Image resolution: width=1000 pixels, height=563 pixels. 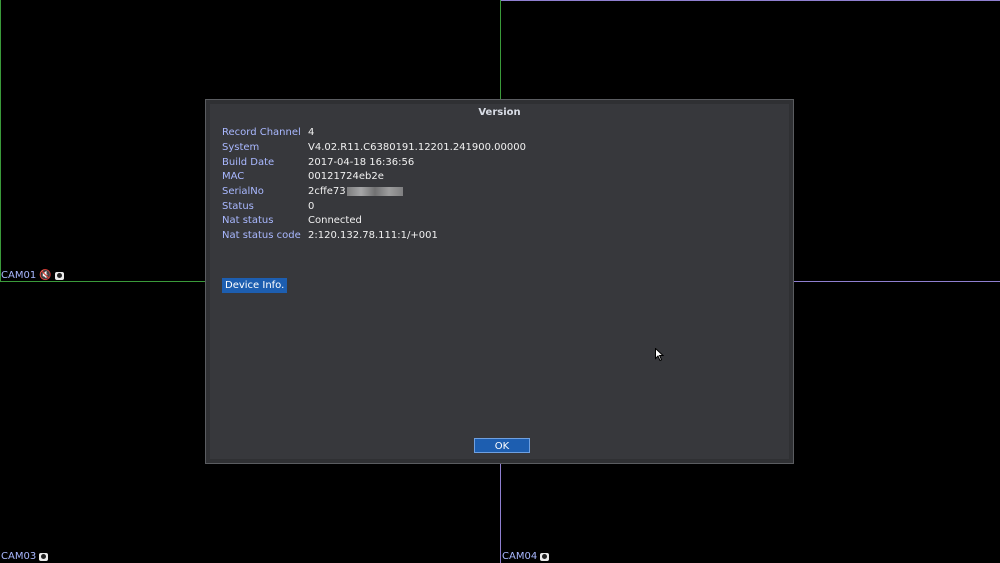 What do you see at coordinates (361, 162) in the screenshot?
I see `info-value: 2017-04-18 16:36:56` at bounding box center [361, 162].